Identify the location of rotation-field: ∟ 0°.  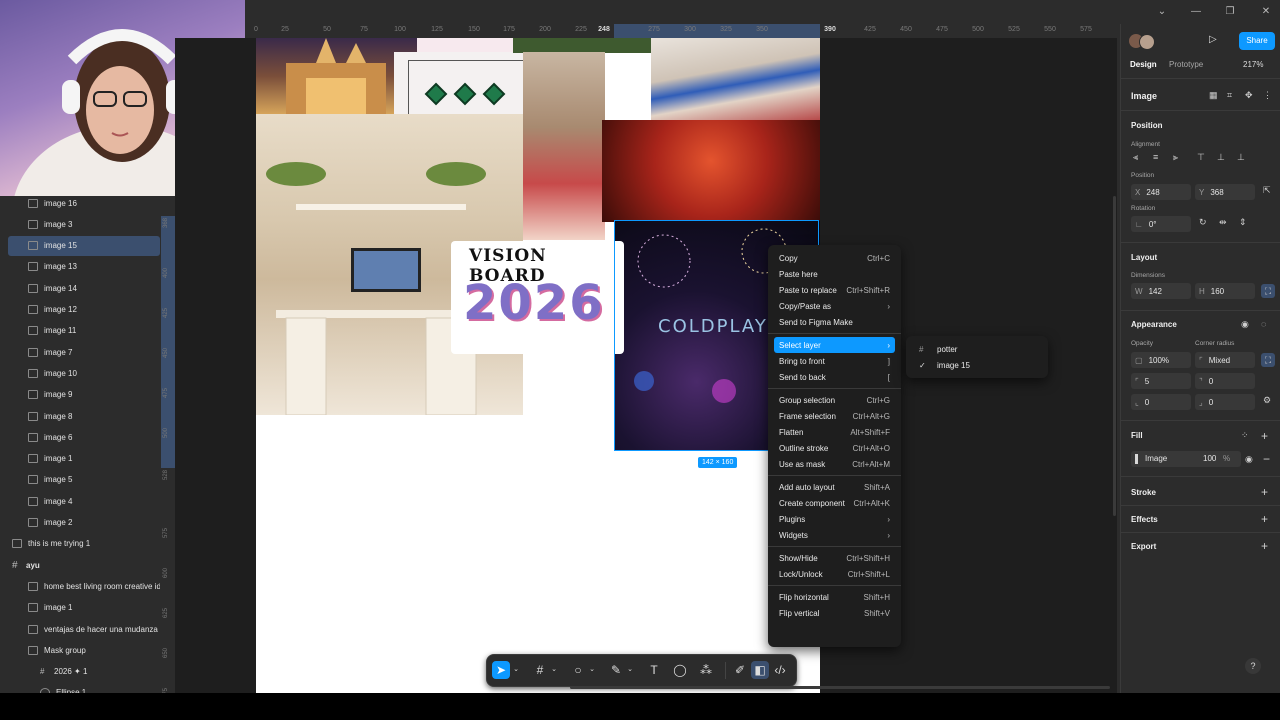
(1161, 224).